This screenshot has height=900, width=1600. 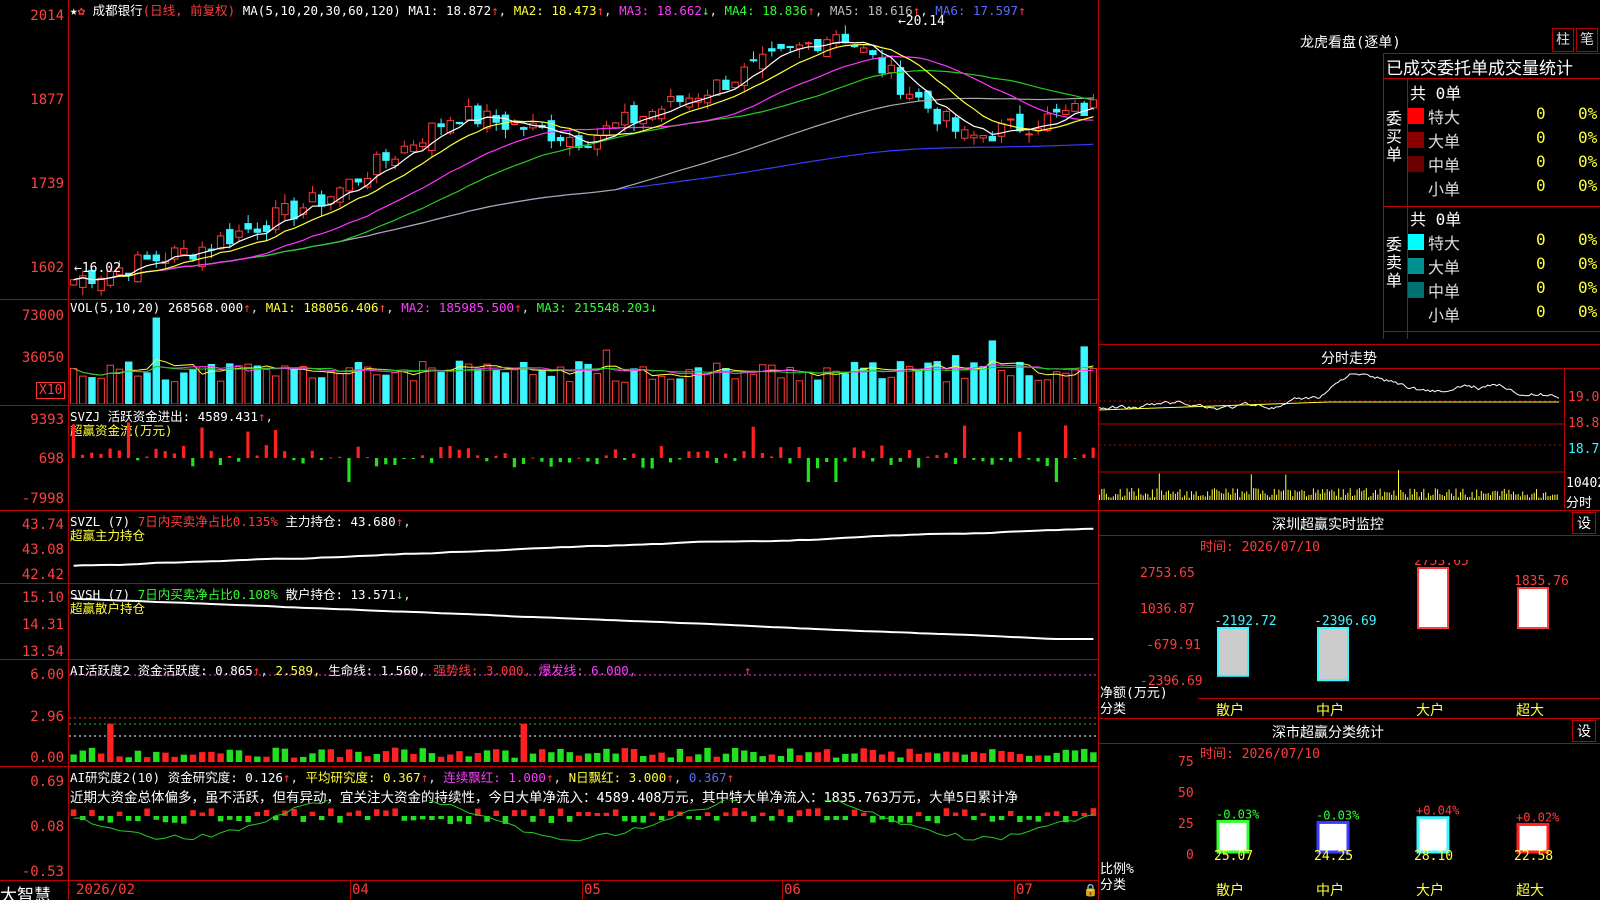 I want to click on sz-bar-label: 1835.76, so click(x=1541, y=581).